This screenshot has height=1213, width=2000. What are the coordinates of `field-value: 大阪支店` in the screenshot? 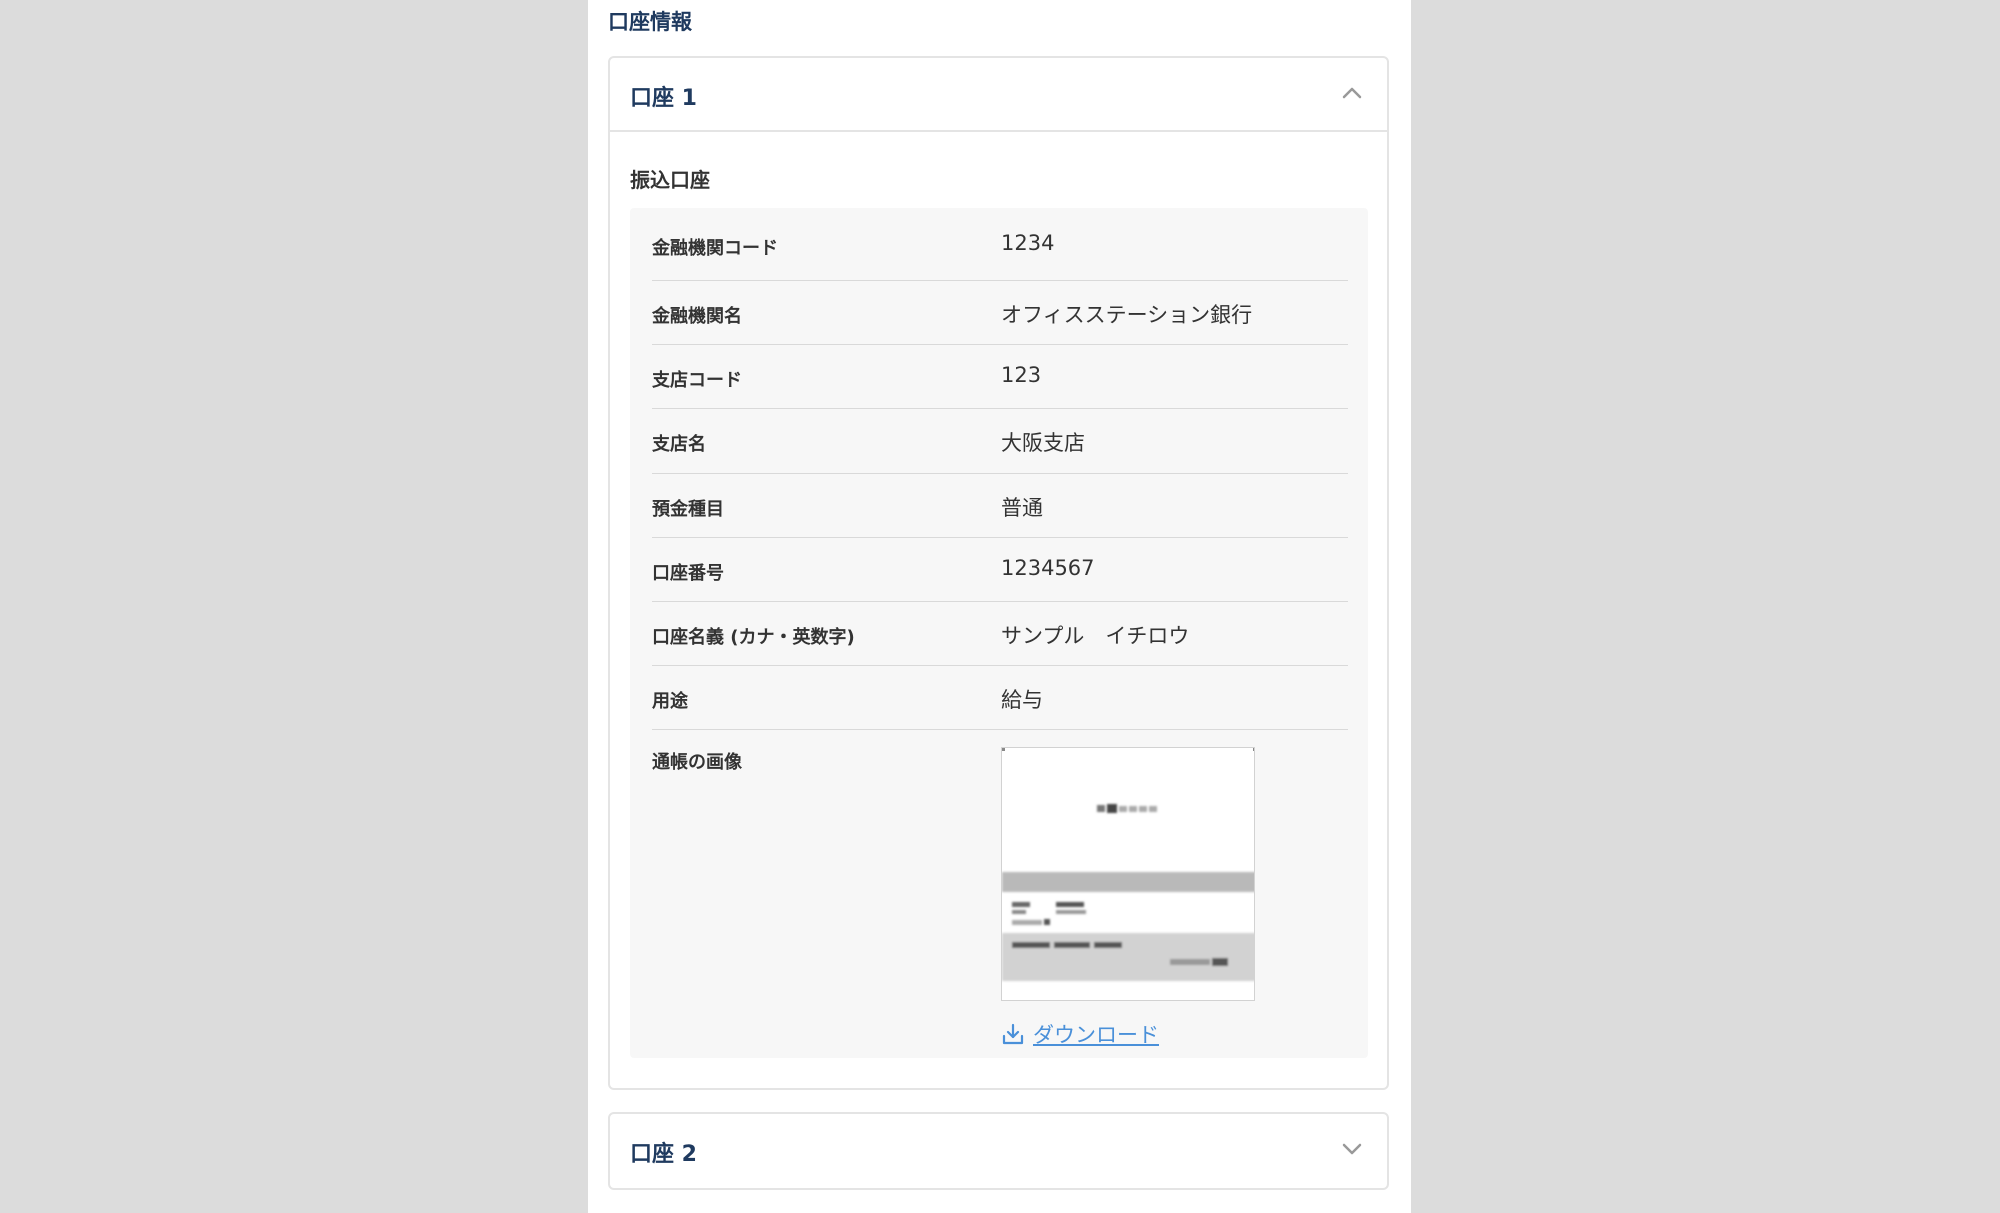 It's located at (1043, 443).